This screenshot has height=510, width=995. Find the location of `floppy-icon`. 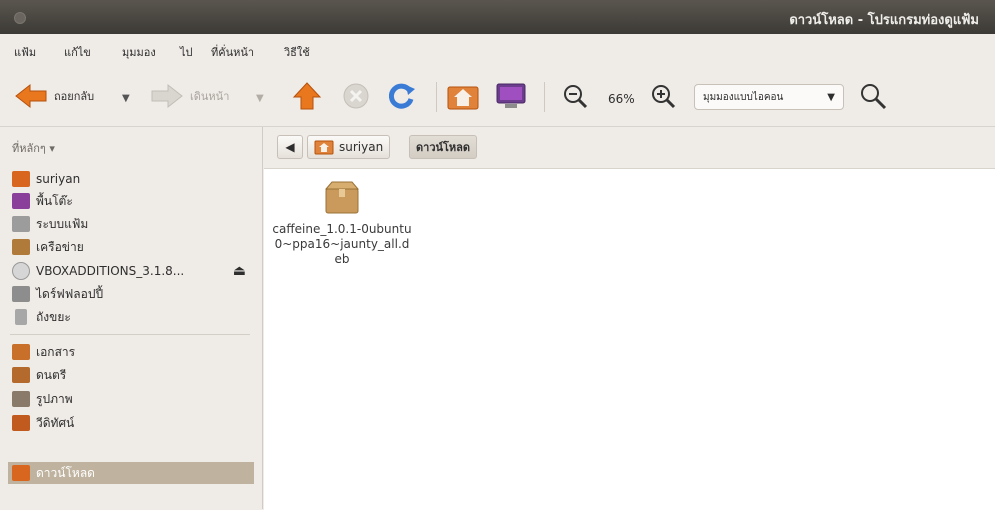

floppy-icon is located at coordinates (21, 294).